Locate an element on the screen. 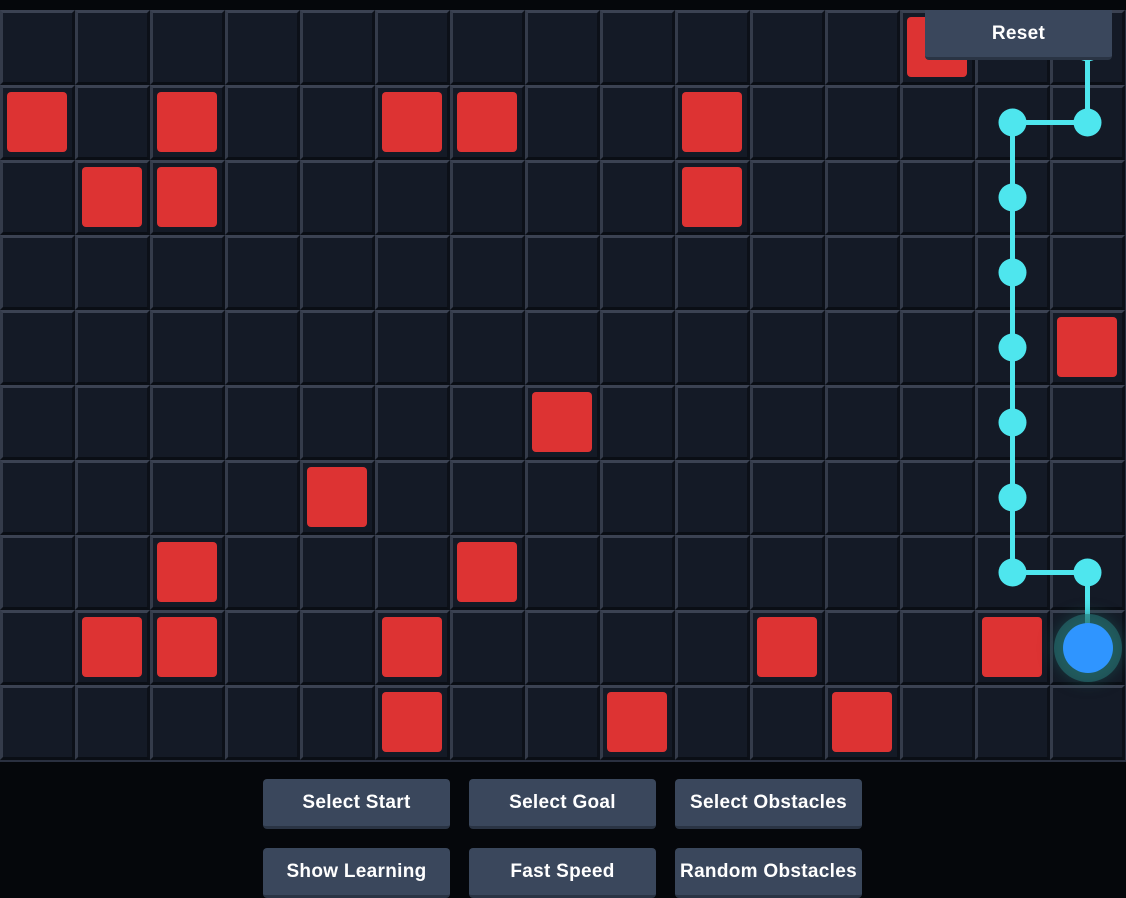  path-overlay is located at coordinates (1050, 329).